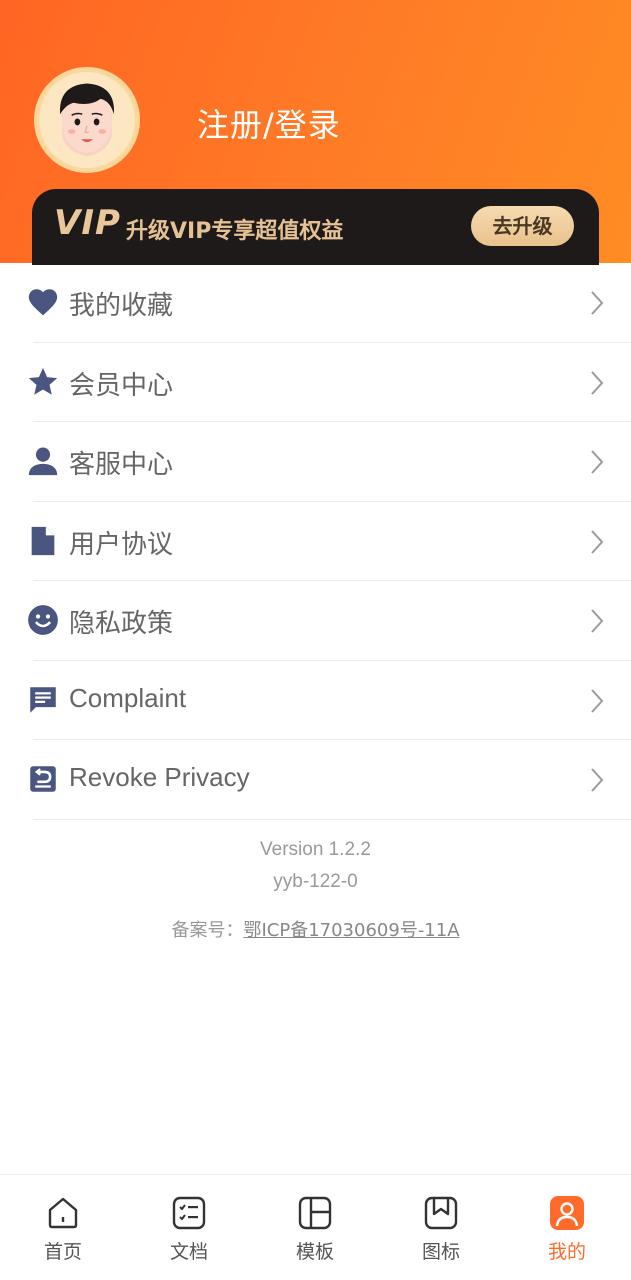 This screenshot has width=631, height=1280. Describe the element at coordinates (87, 223) in the screenshot. I see `vip-logo: VIP` at that location.